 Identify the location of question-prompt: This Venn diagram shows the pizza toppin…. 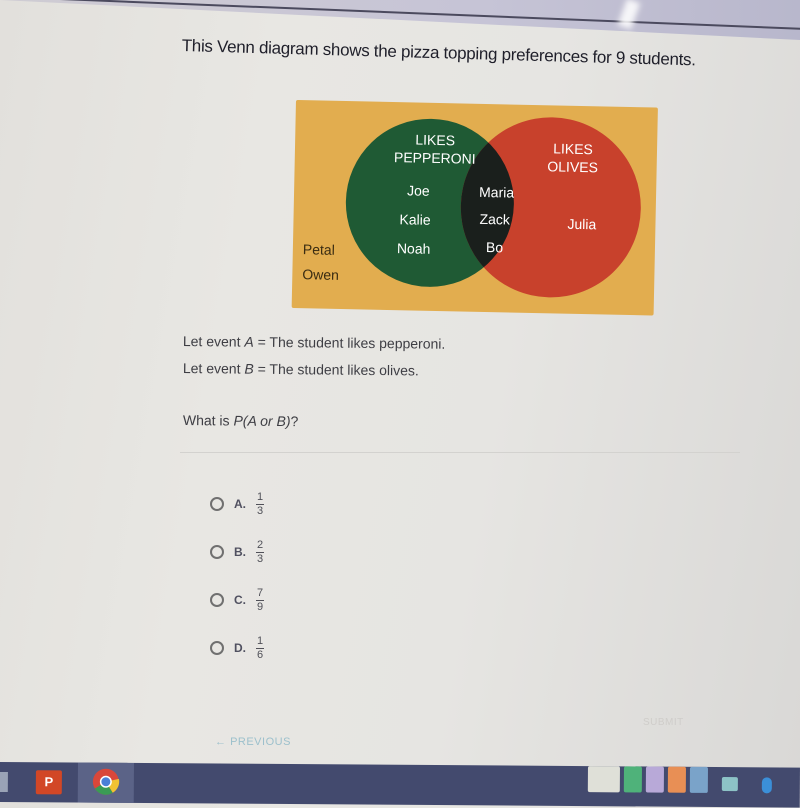
(438, 53).